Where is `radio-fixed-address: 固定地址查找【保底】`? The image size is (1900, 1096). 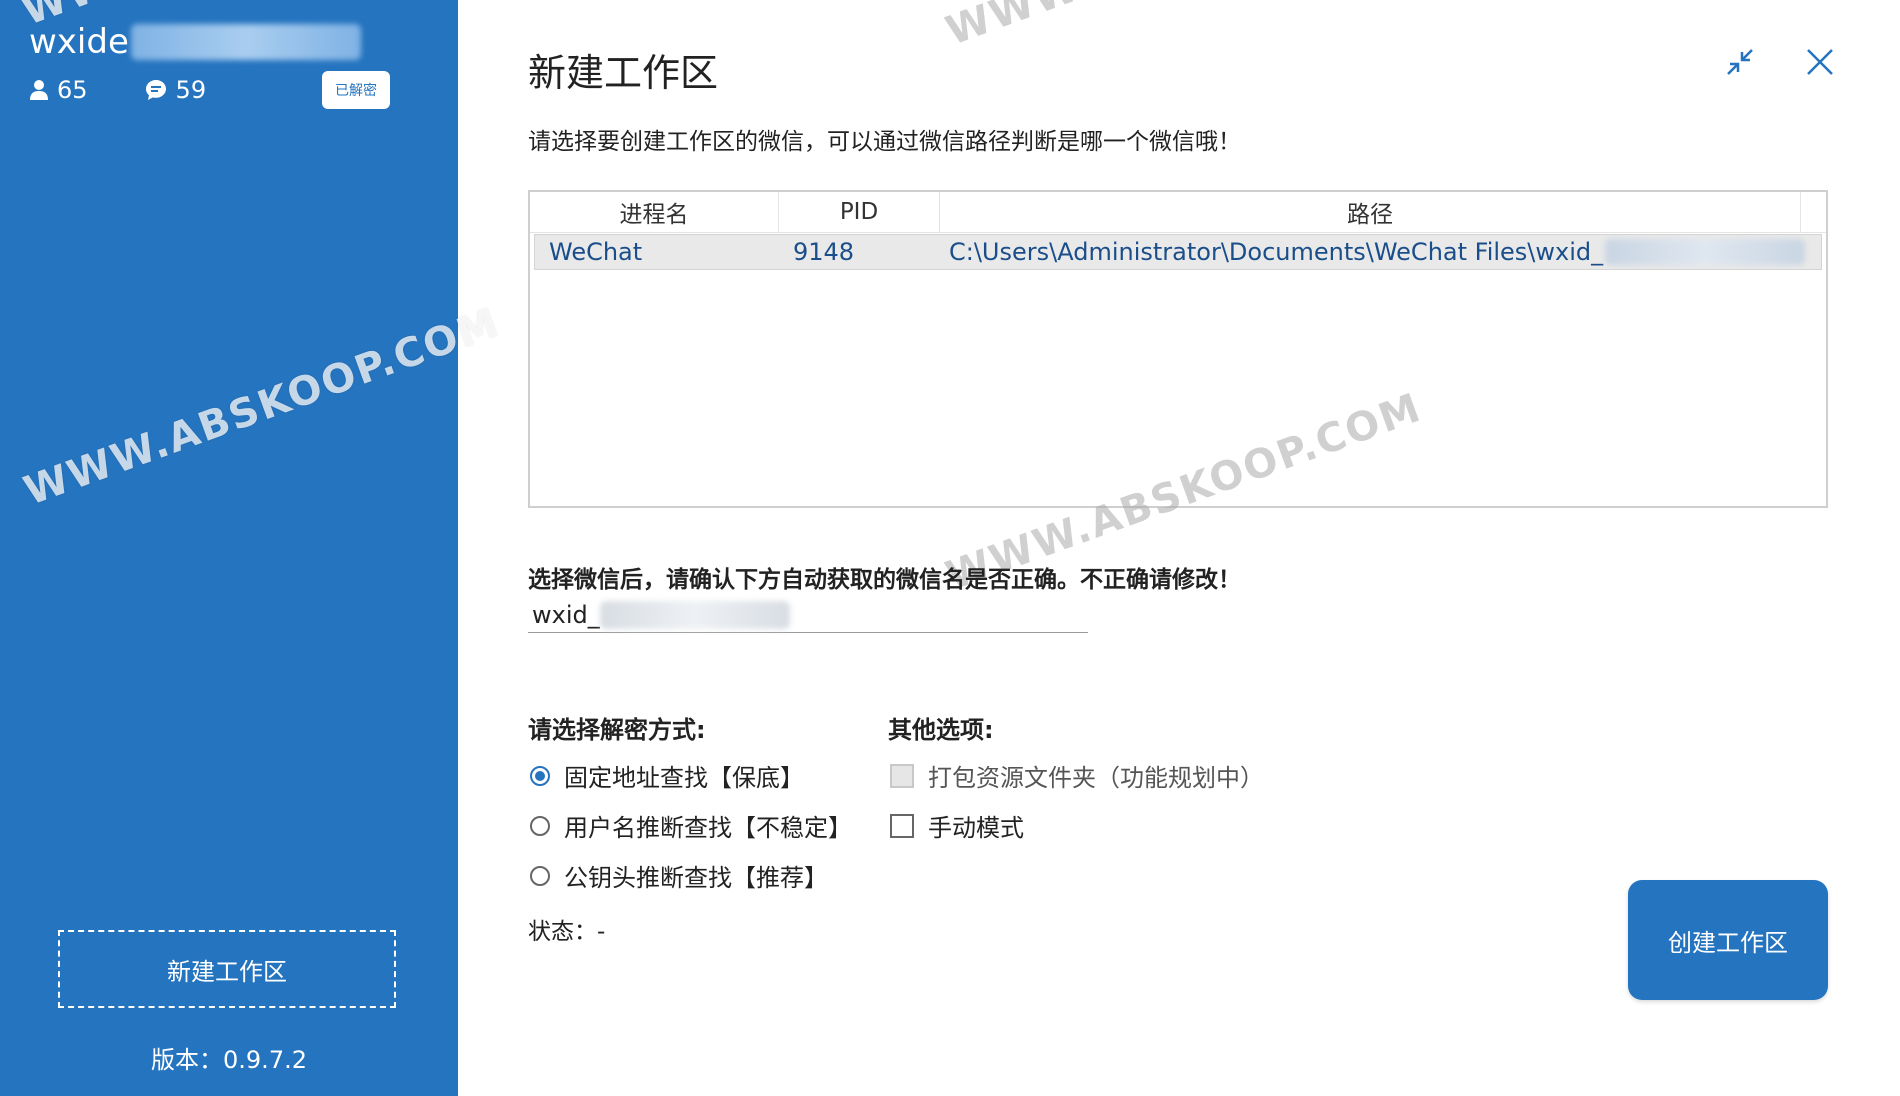 radio-fixed-address: 固定地址查找【保底】 is located at coordinates (667, 775).